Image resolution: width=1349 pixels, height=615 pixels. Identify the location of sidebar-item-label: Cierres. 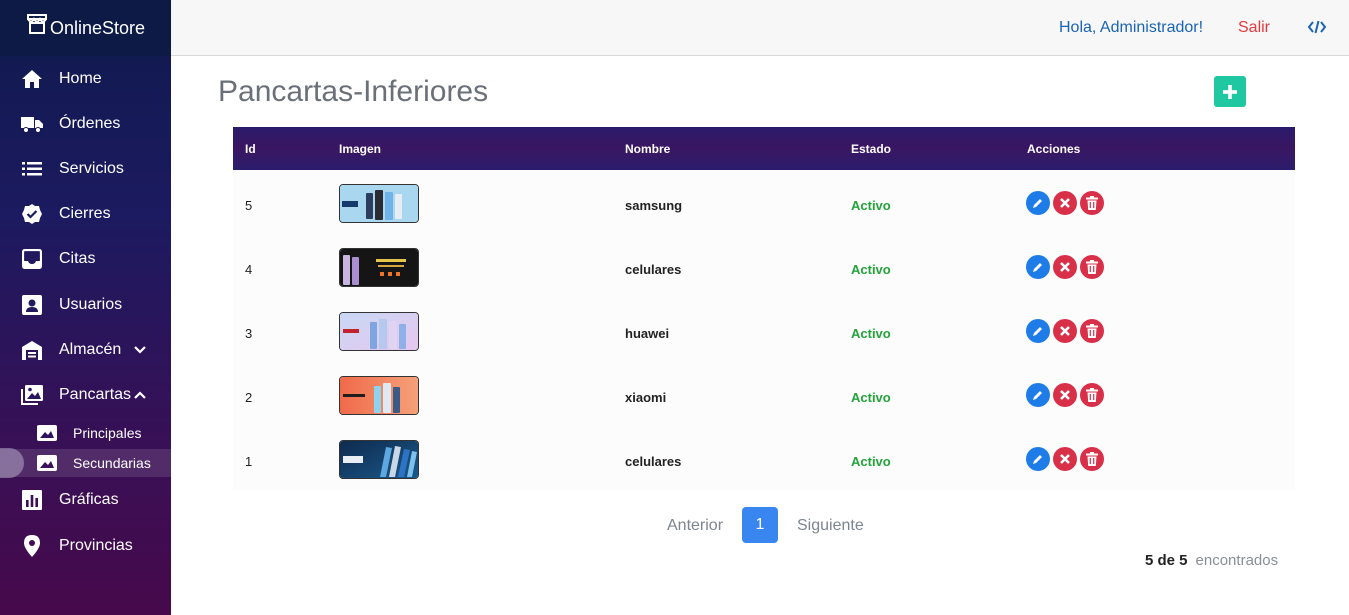
(85, 213).